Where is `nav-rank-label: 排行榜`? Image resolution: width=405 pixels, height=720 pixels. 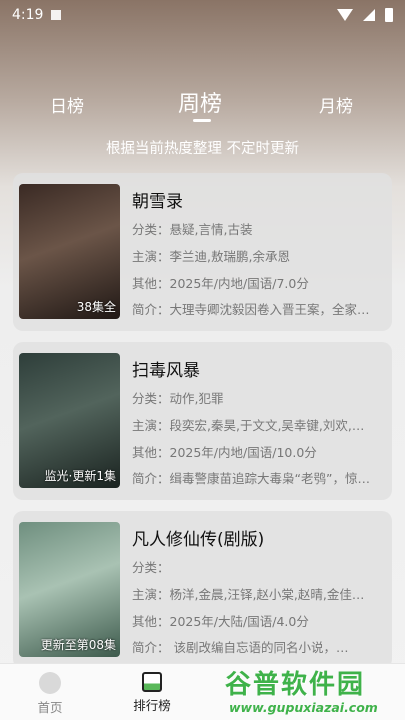 nav-rank-label: 排行榜 is located at coordinates (152, 705).